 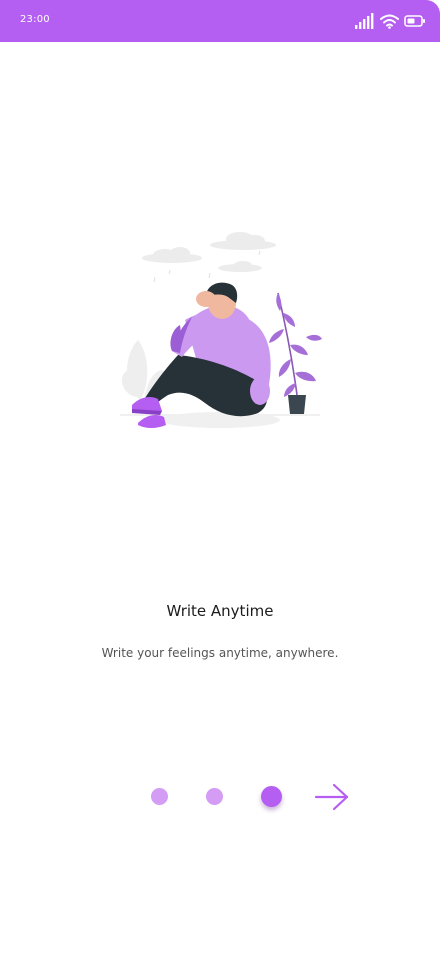 What do you see at coordinates (415, 21) in the screenshot?
I see `battery-icon` at bounding box center [415, 21].